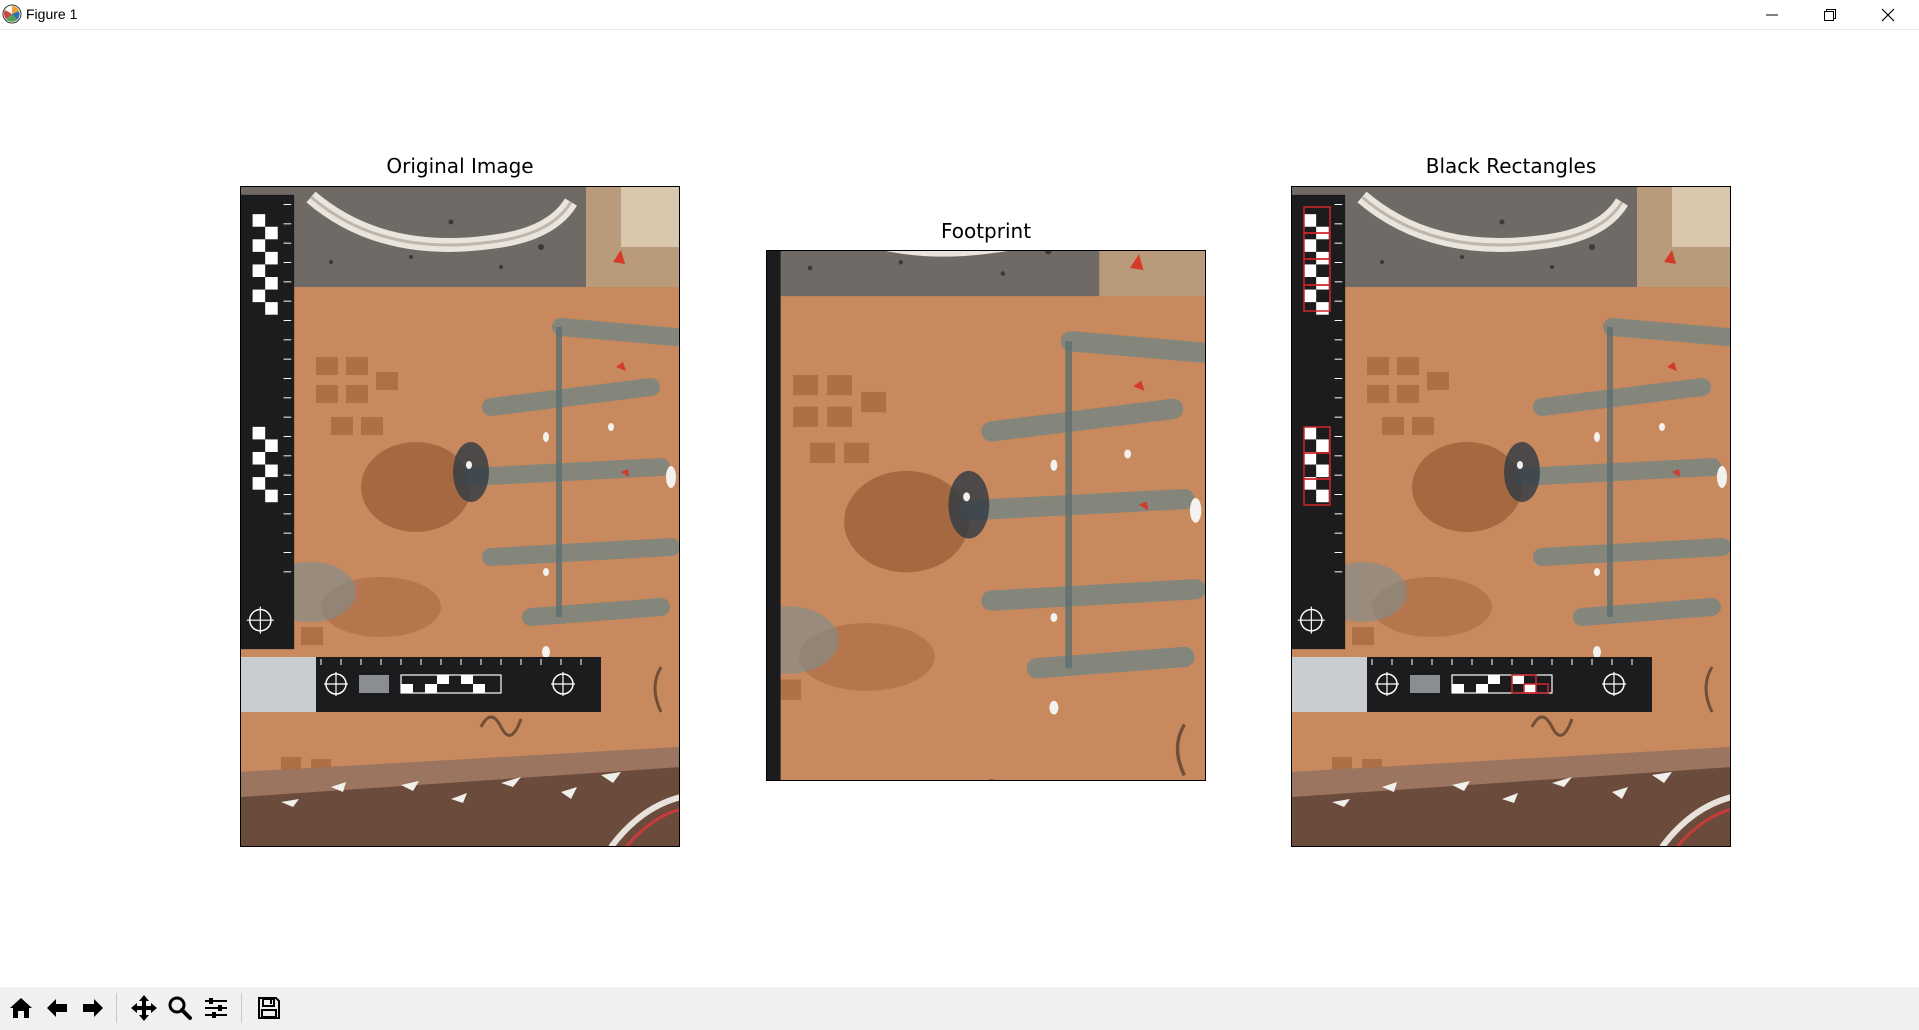 This screenshot has height=1030, width=1919. I want to click on axes-footprint, so click(986, 515).